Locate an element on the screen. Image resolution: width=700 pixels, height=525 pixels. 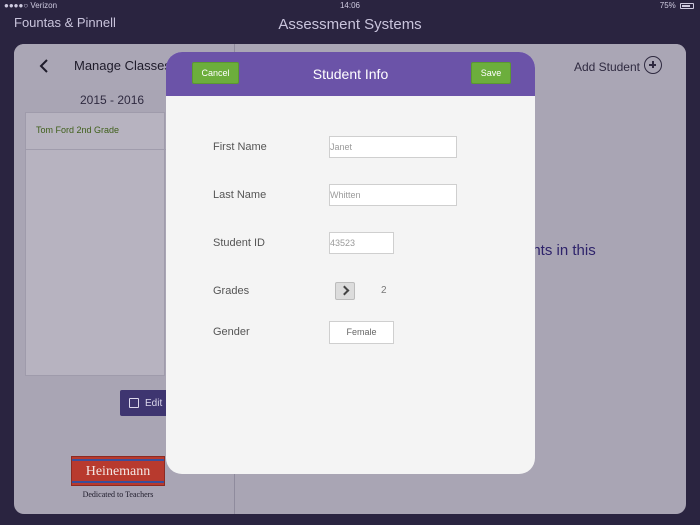
chevron-right-icon is located at coordinates (344, 290).